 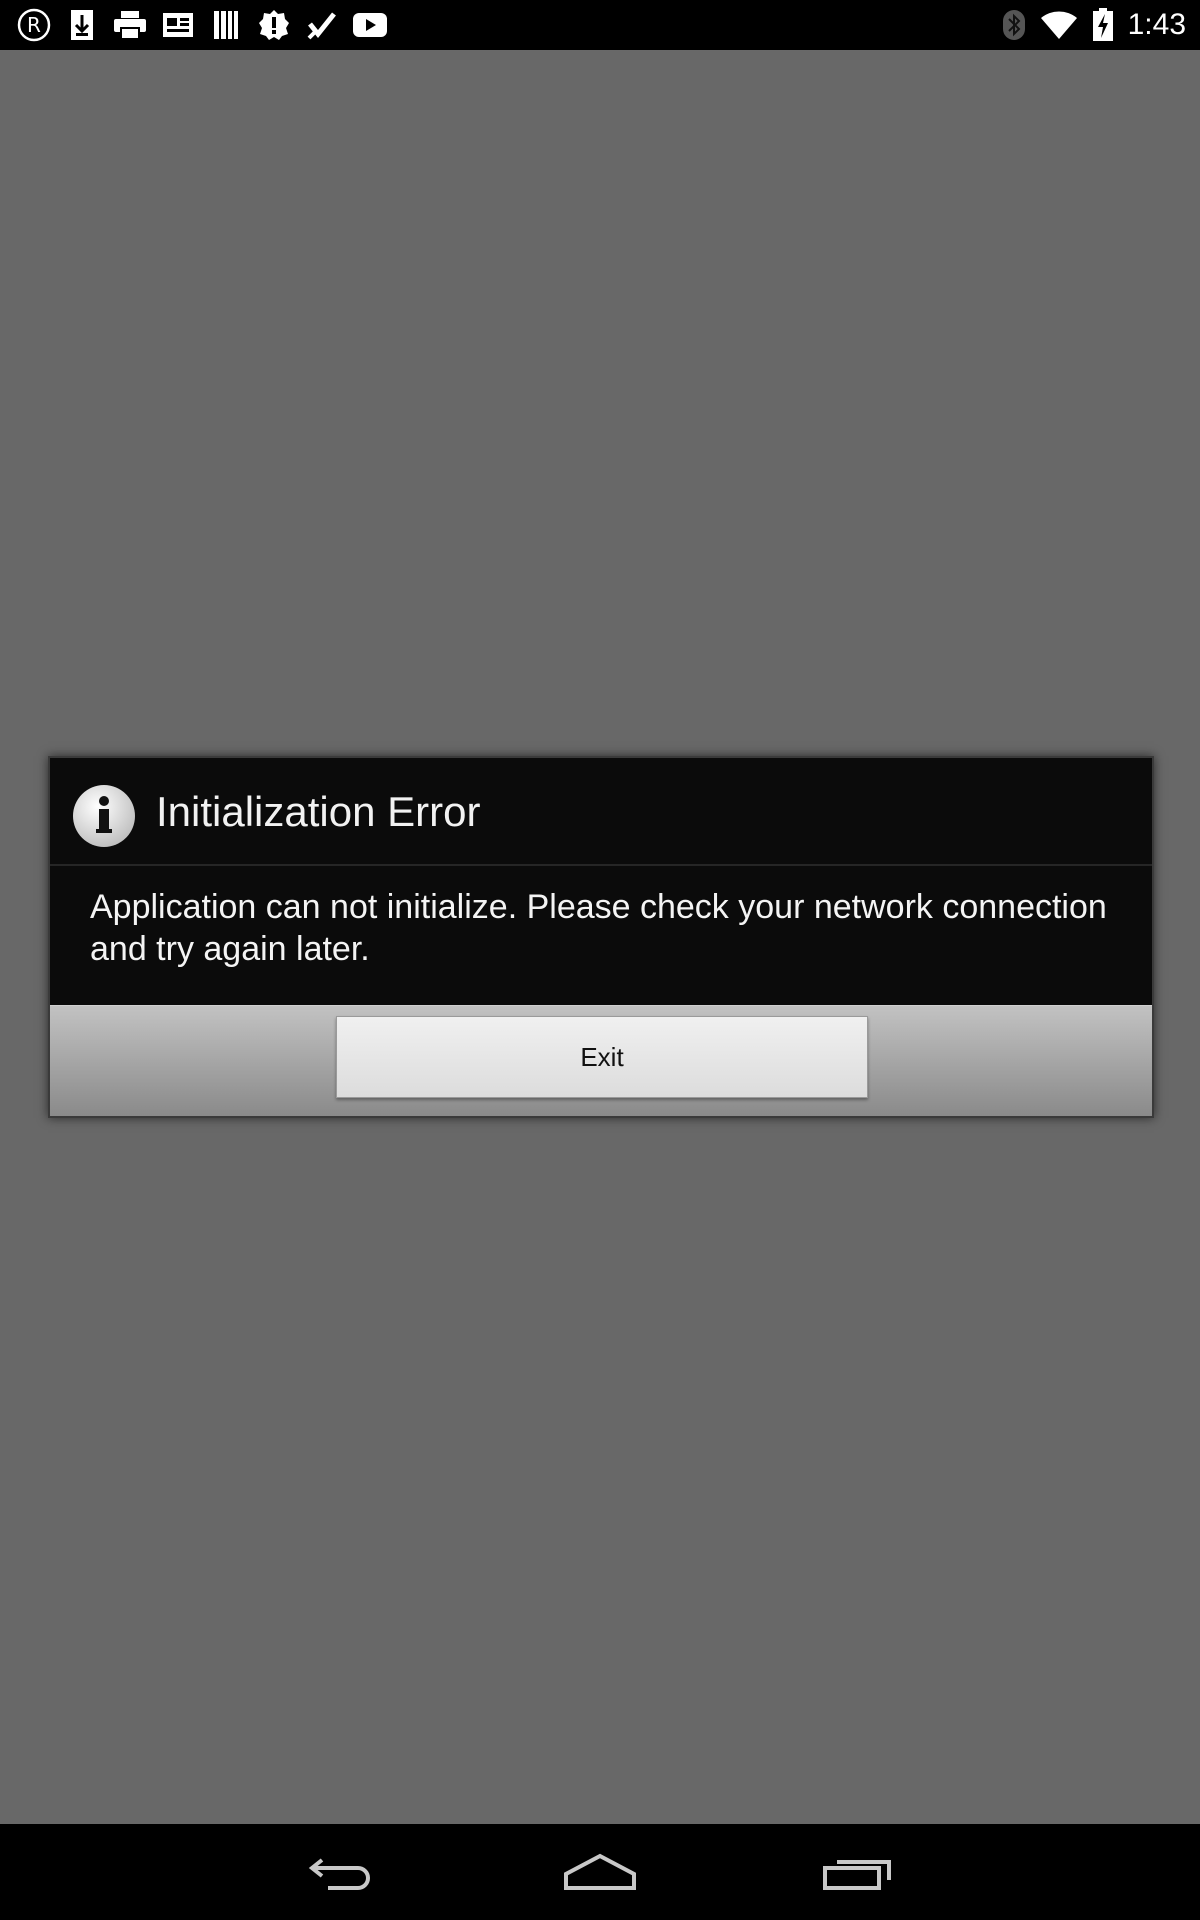 What do you see at coordinates (343, 1872) in the screenshot?
I see `back-icon` at bounding box center [343, 1872].